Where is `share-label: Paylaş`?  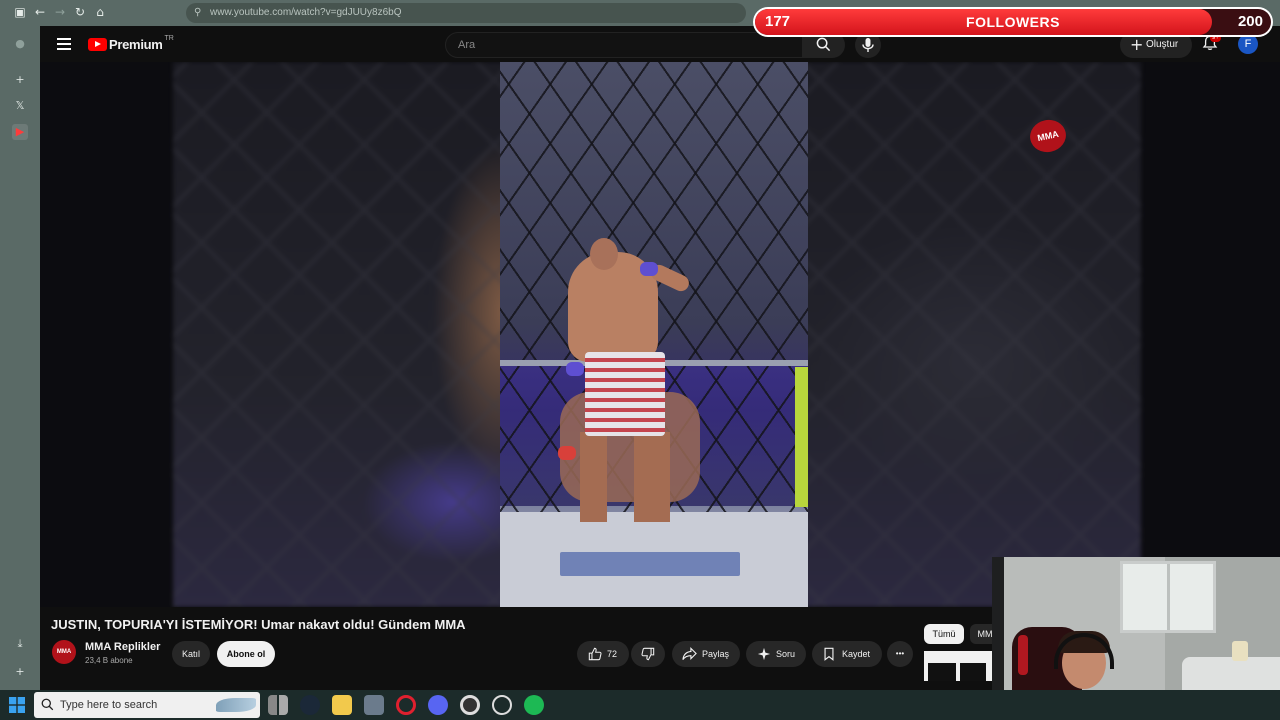
share-label: Paylaş is located at coordinates (716, 654).